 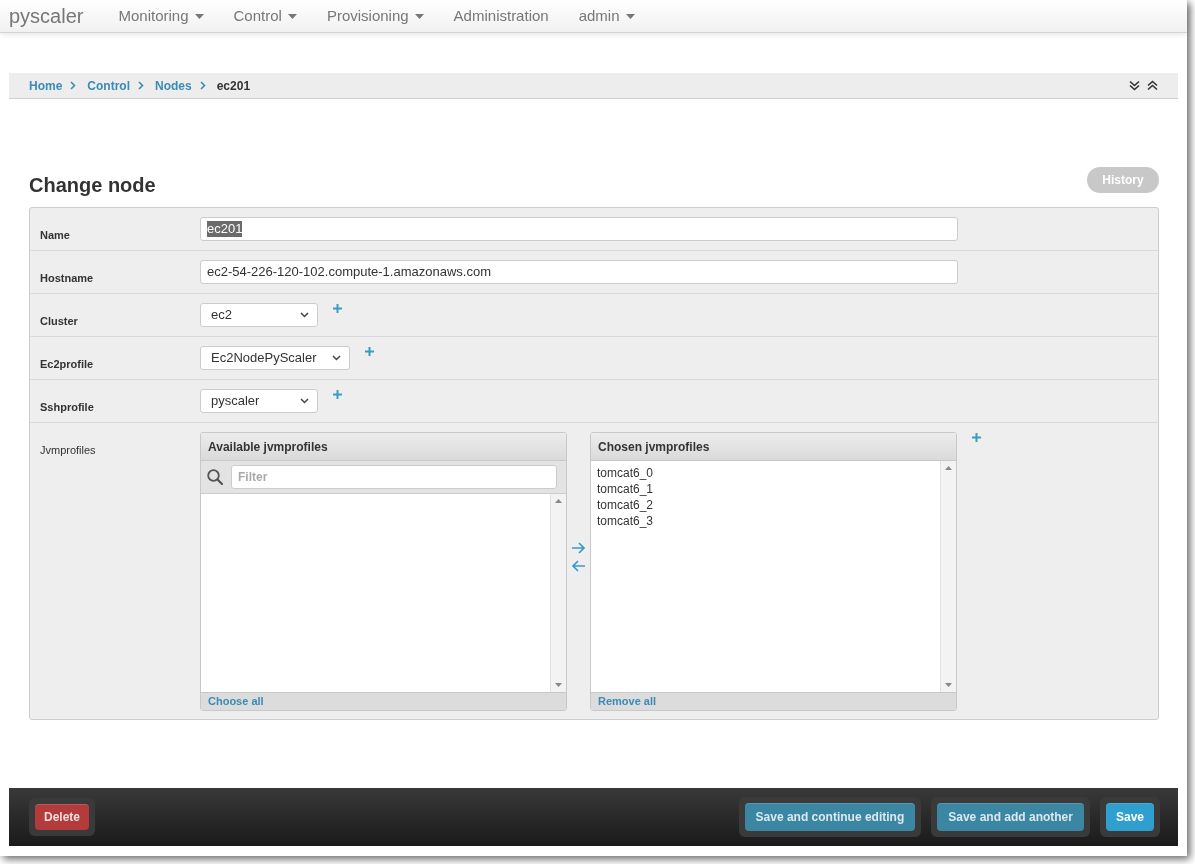 What do you see at coordinates (606, 16) in the screenshot?
I see `nav-menu-item: admin` at bounding box center [606, 16].